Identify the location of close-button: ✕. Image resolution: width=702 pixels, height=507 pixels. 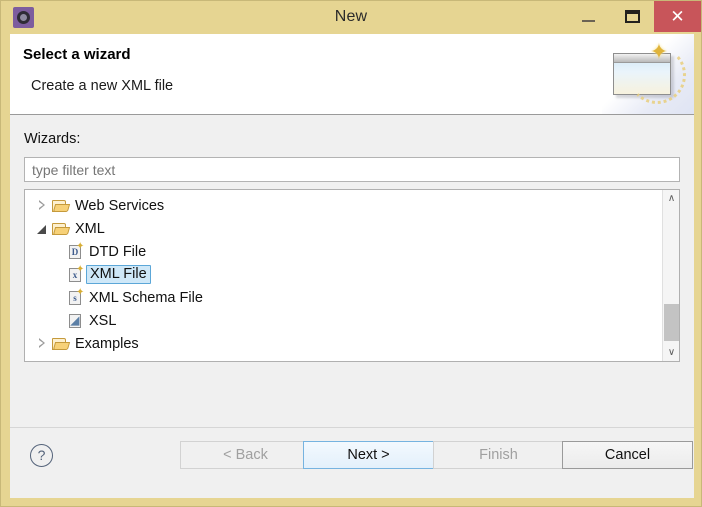
(677, 16).